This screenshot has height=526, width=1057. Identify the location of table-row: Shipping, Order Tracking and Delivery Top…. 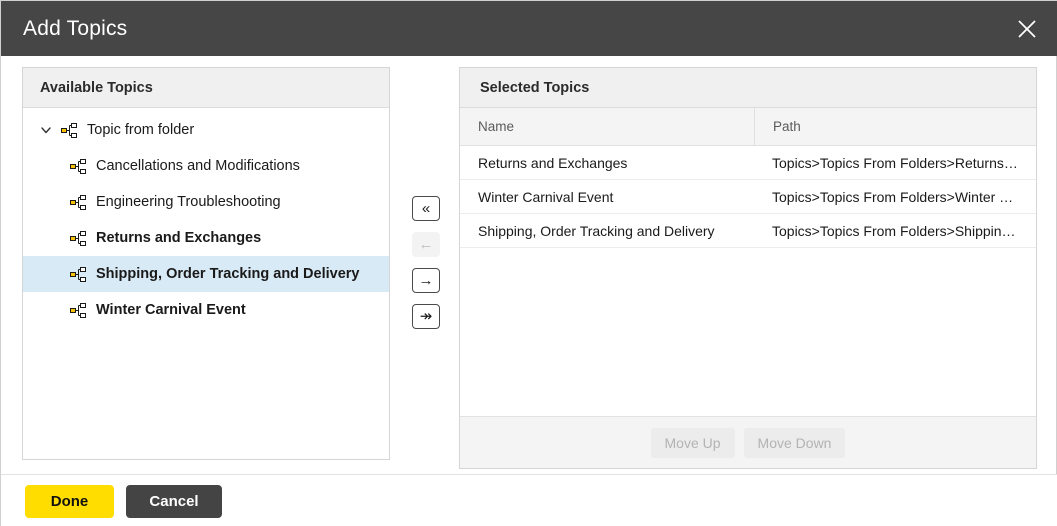
(748, 231).